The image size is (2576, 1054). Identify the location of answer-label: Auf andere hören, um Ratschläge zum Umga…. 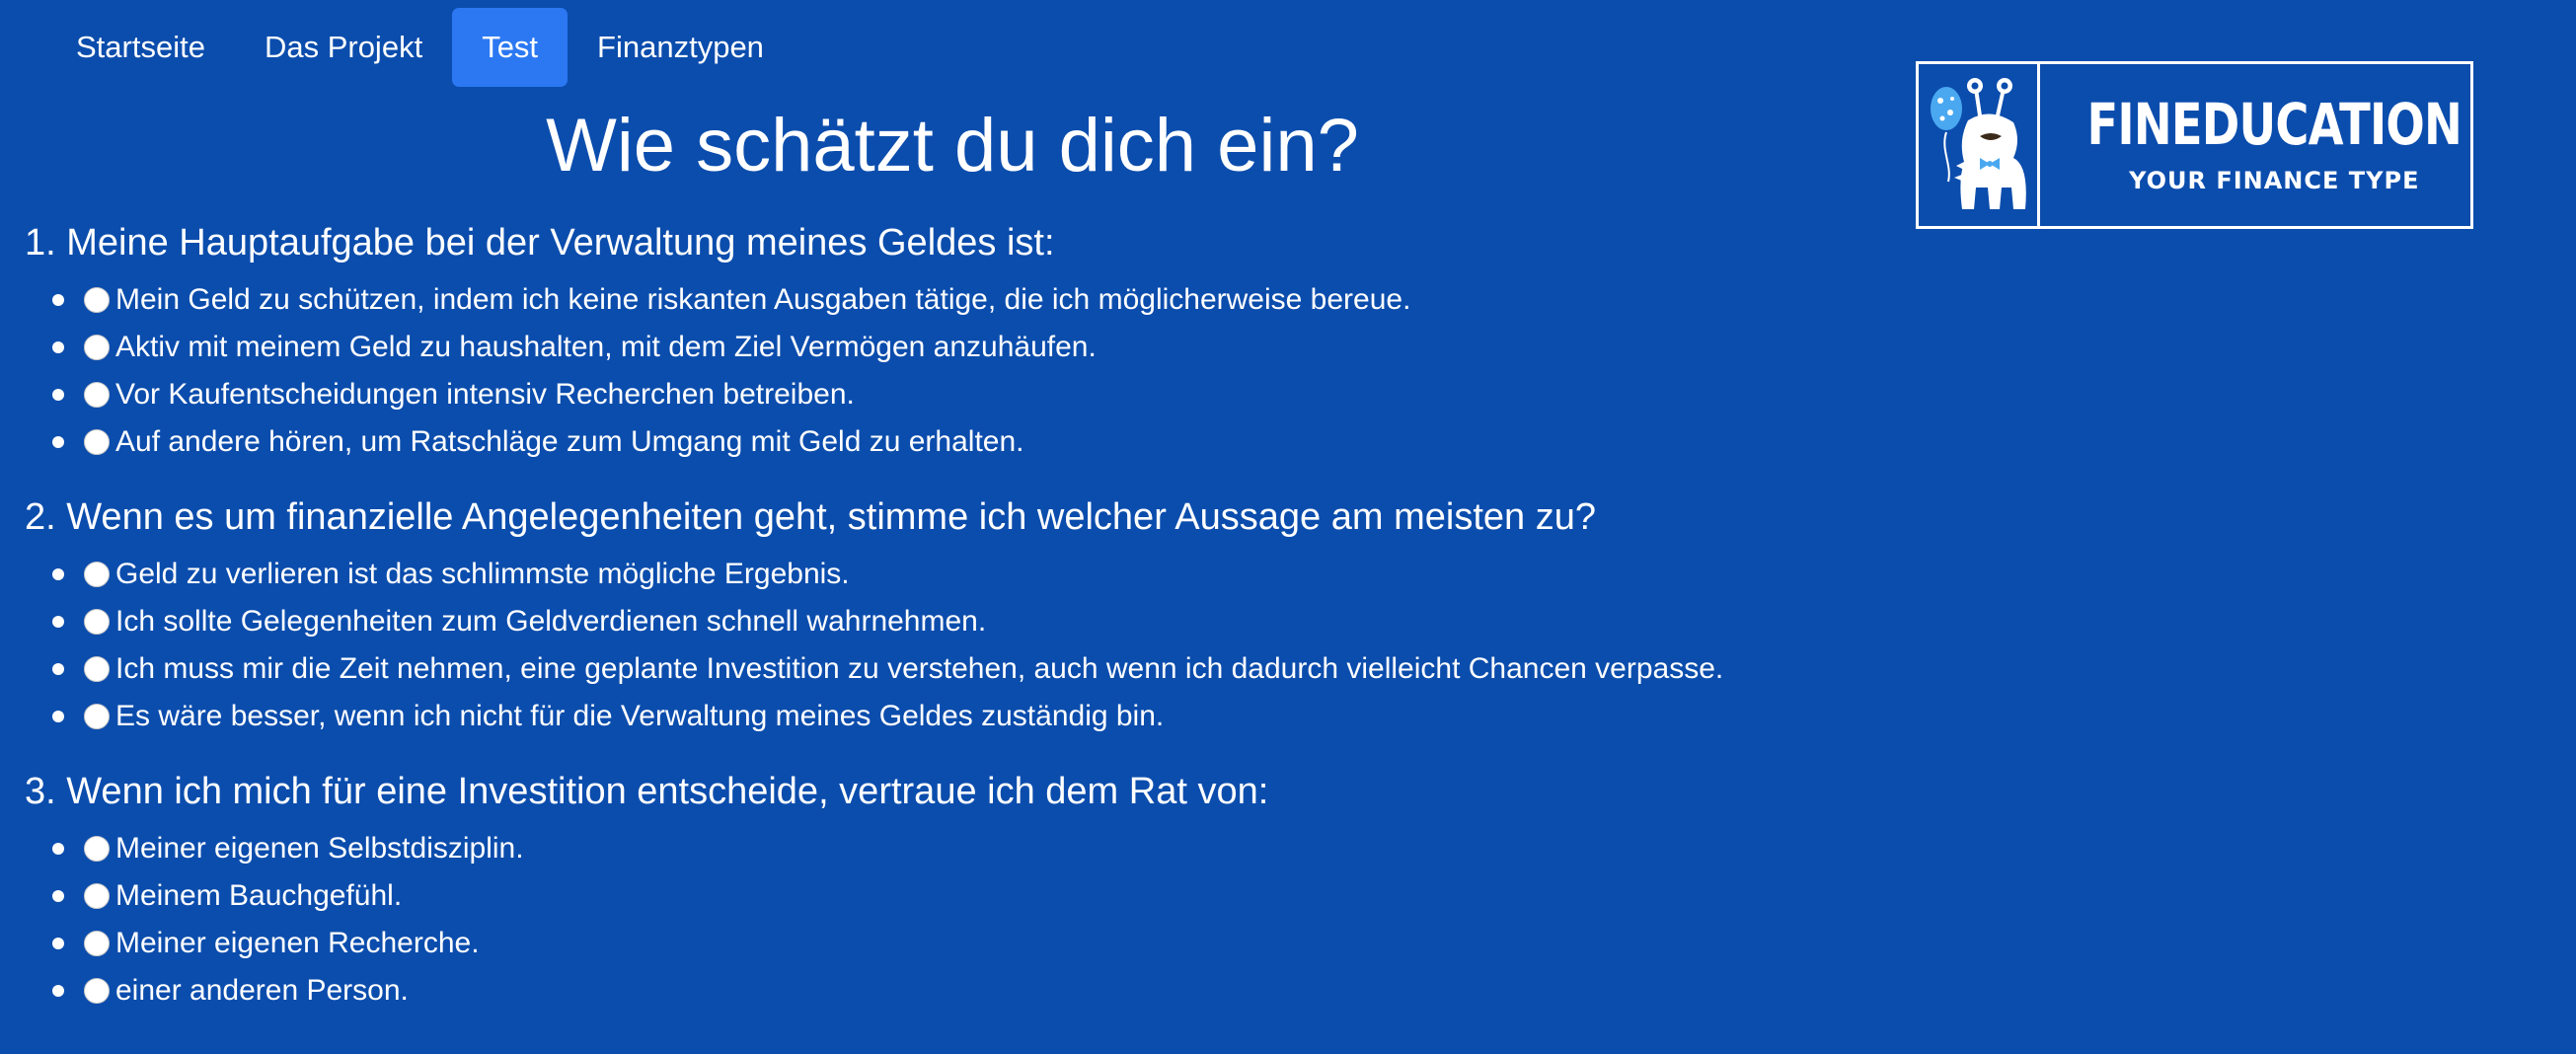
(569, 442).